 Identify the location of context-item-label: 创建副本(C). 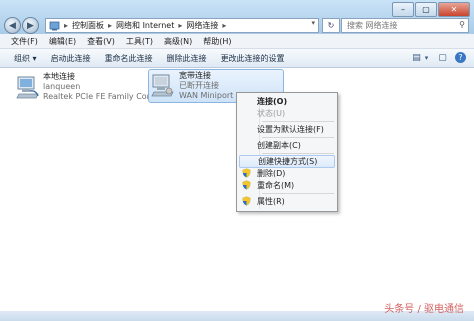
(279, 145).